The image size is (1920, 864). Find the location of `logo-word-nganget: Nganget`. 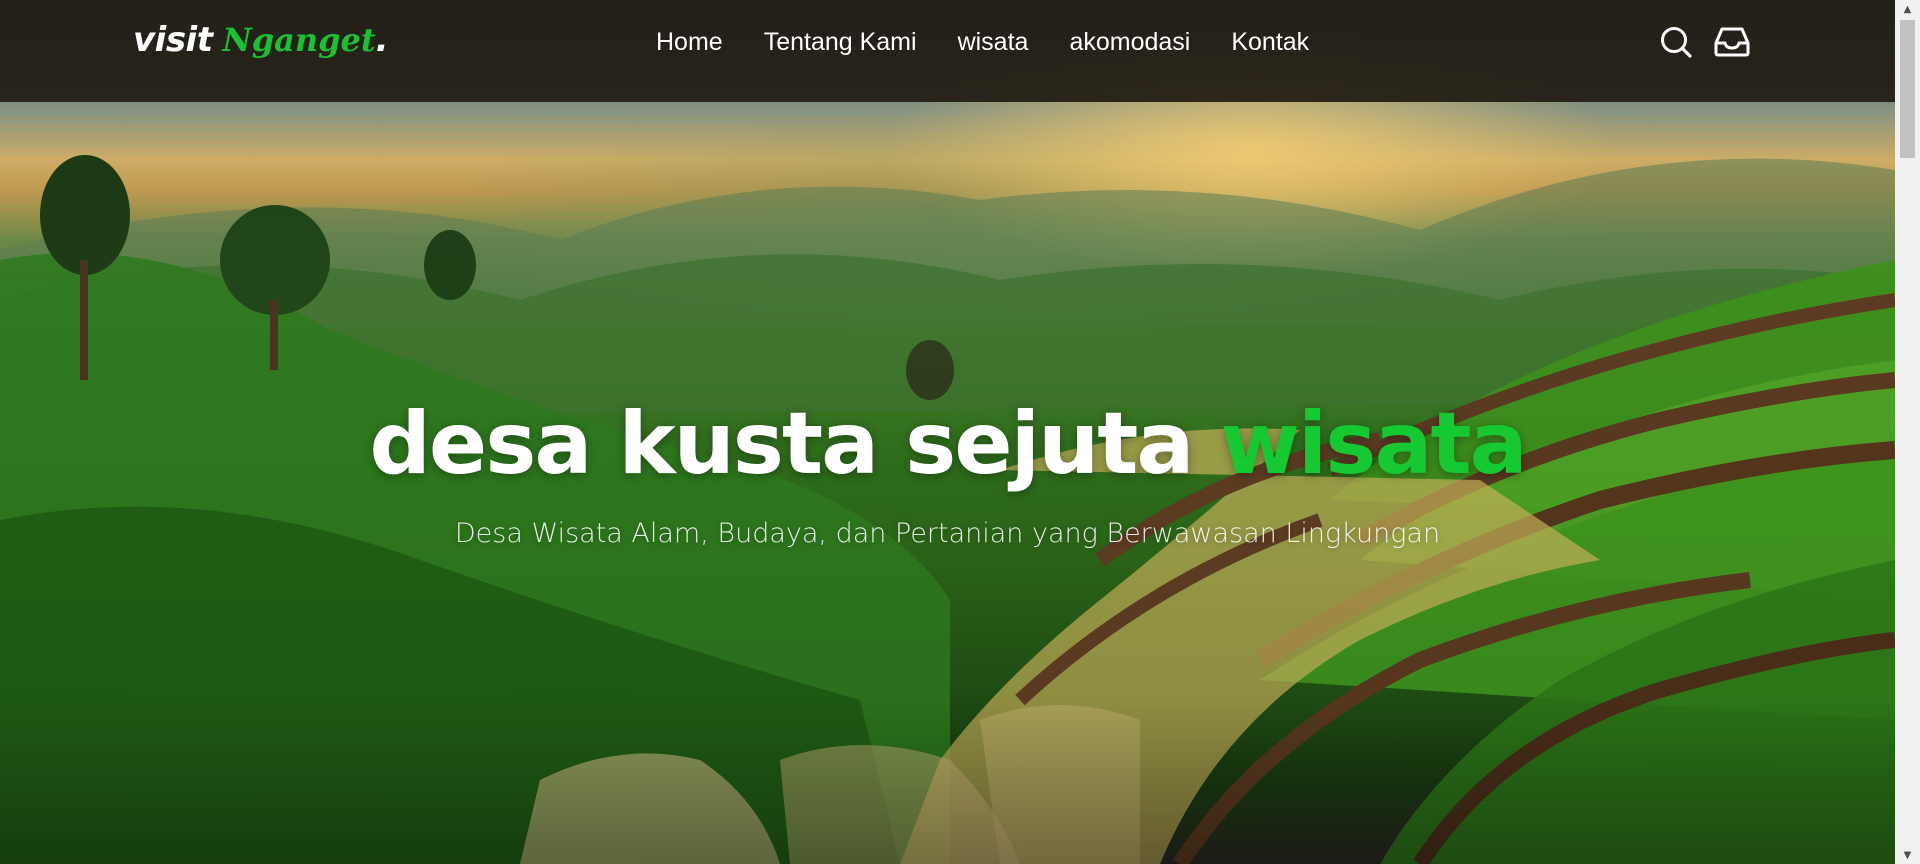

logo-word-nganget: Nganget is located at coordinates (299, 40).